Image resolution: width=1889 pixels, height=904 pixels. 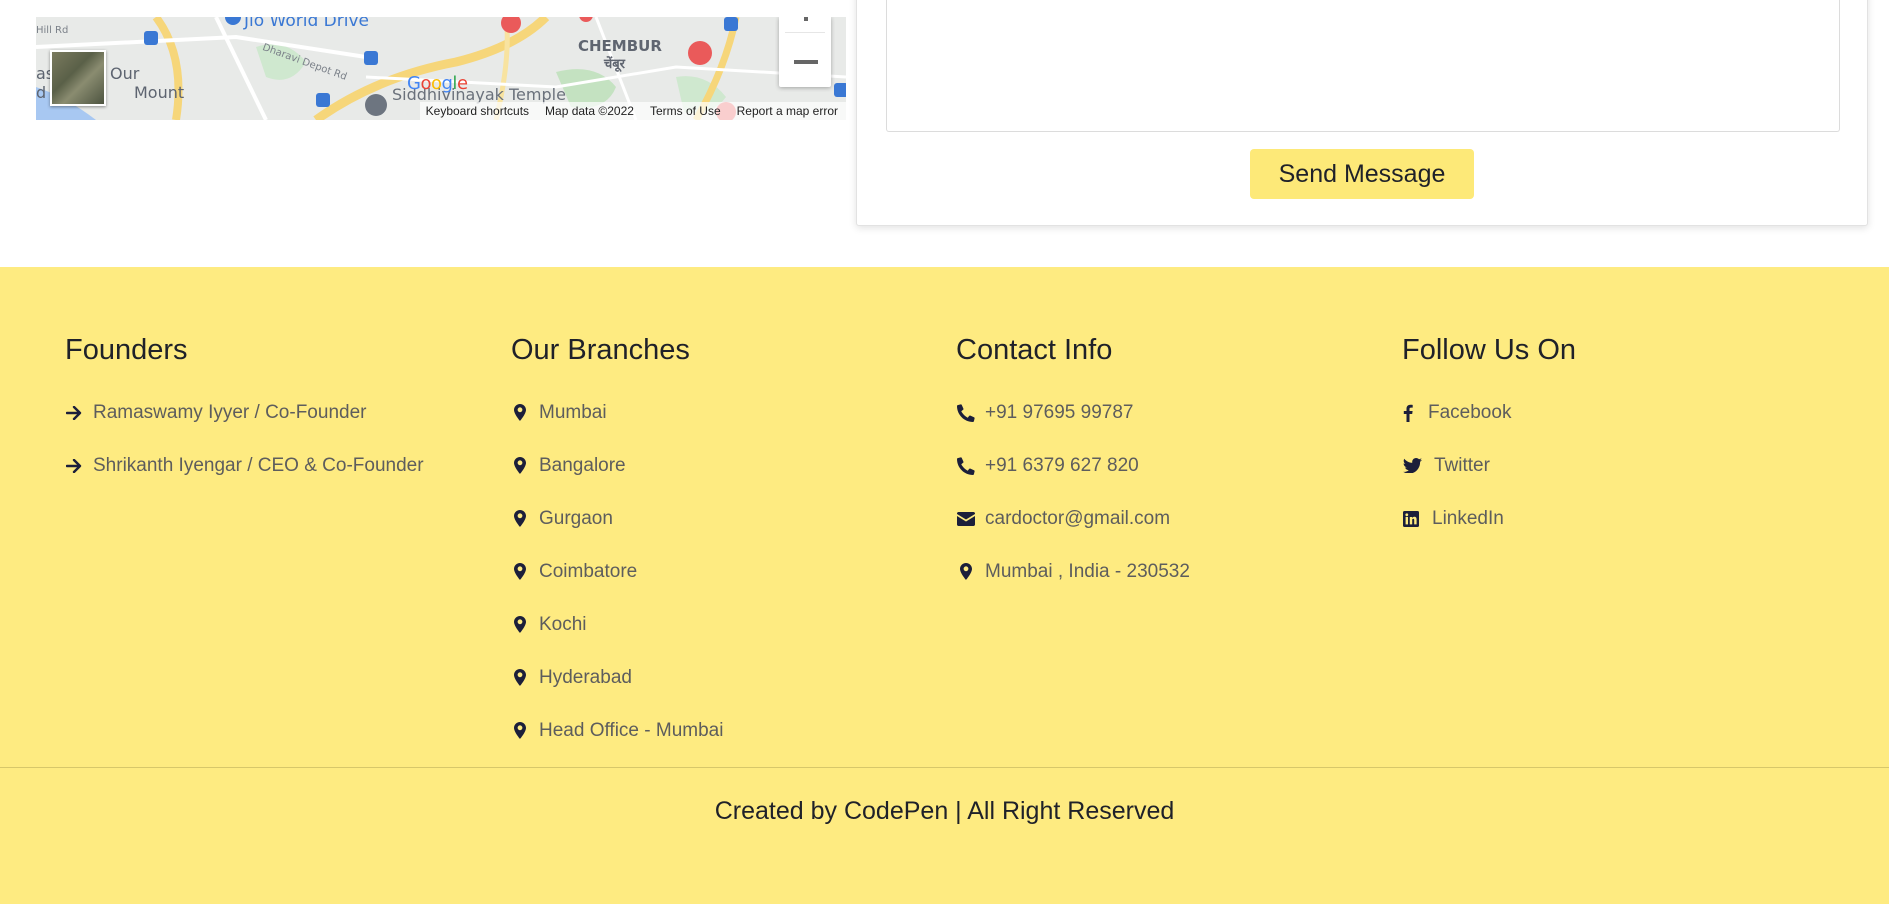 I want to click on branch-item: Bangalore, so click(x=617, y=465).